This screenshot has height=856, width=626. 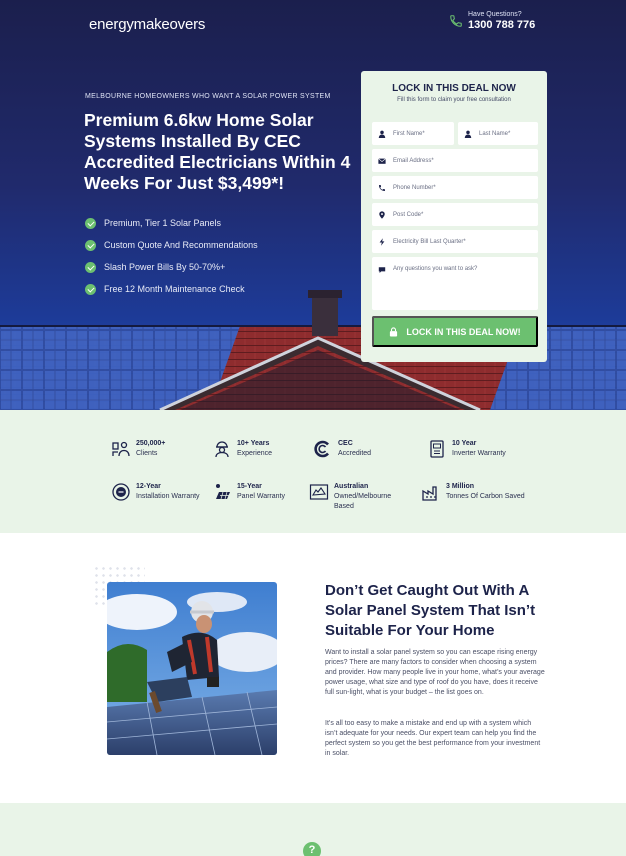 I want to click on benefit-label: Premium, Tier 1 Solar Panels, so click(x=163, y=223).